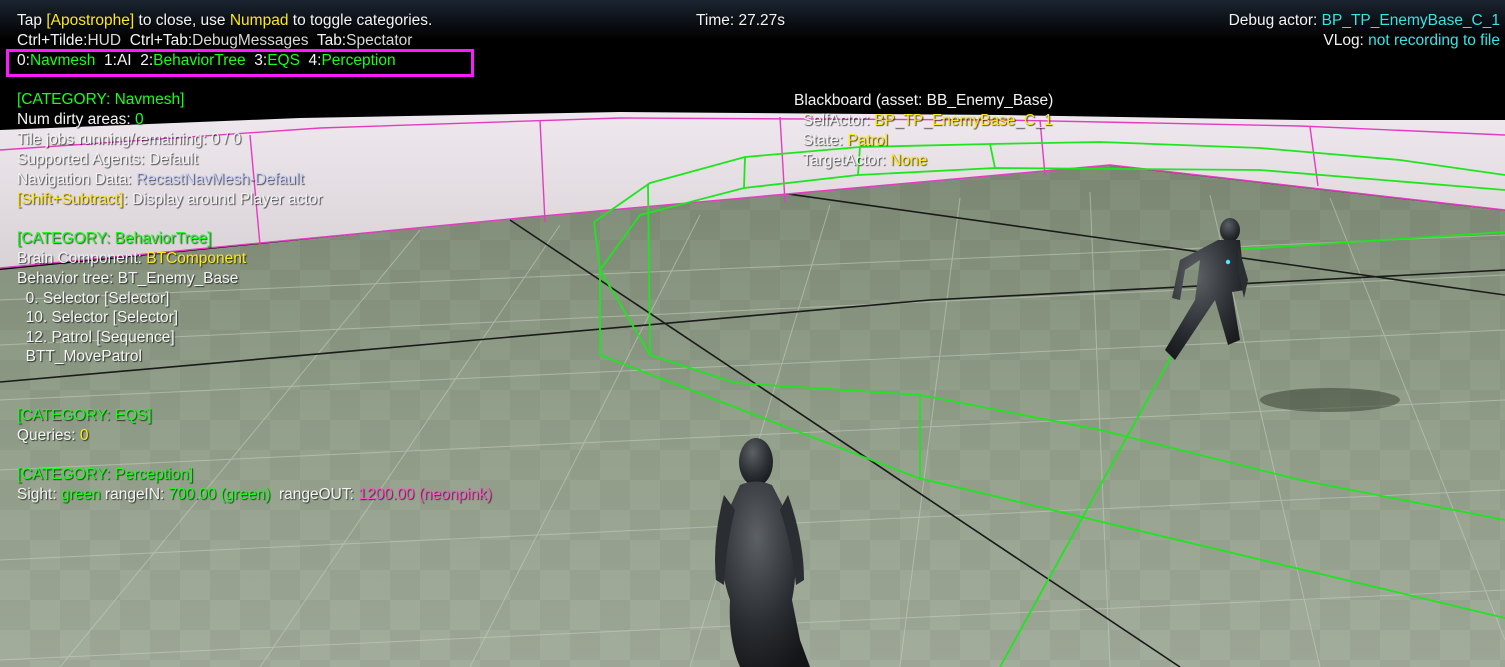  What do you see at coordinates (23, 60) in the screenshot?
I see `category-0-num: 0:` at bounding box center [23, 60].